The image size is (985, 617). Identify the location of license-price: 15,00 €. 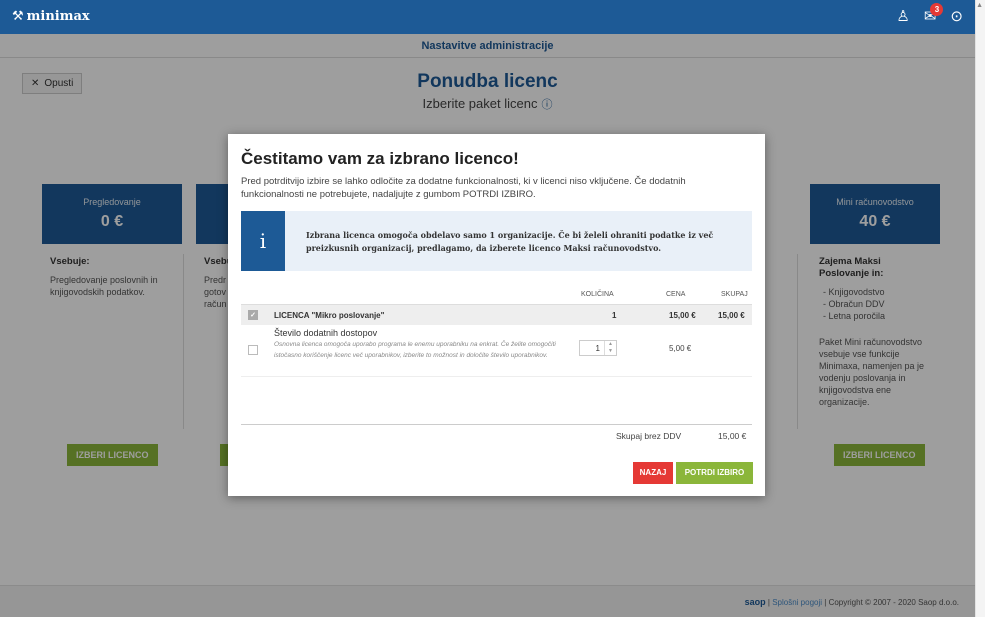
(682, 315).